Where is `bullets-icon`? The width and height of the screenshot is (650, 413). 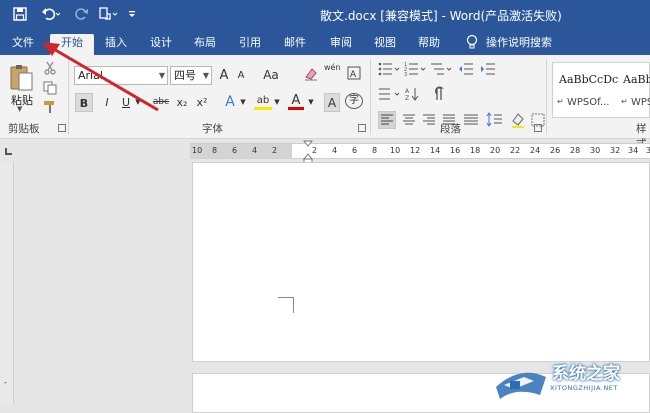 bullets-icon is located at coordinates (389, 70).